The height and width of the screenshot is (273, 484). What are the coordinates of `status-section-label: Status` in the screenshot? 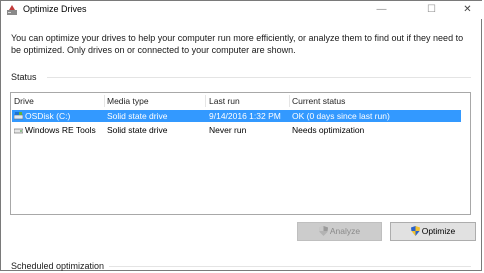 It's located at (24, 77).